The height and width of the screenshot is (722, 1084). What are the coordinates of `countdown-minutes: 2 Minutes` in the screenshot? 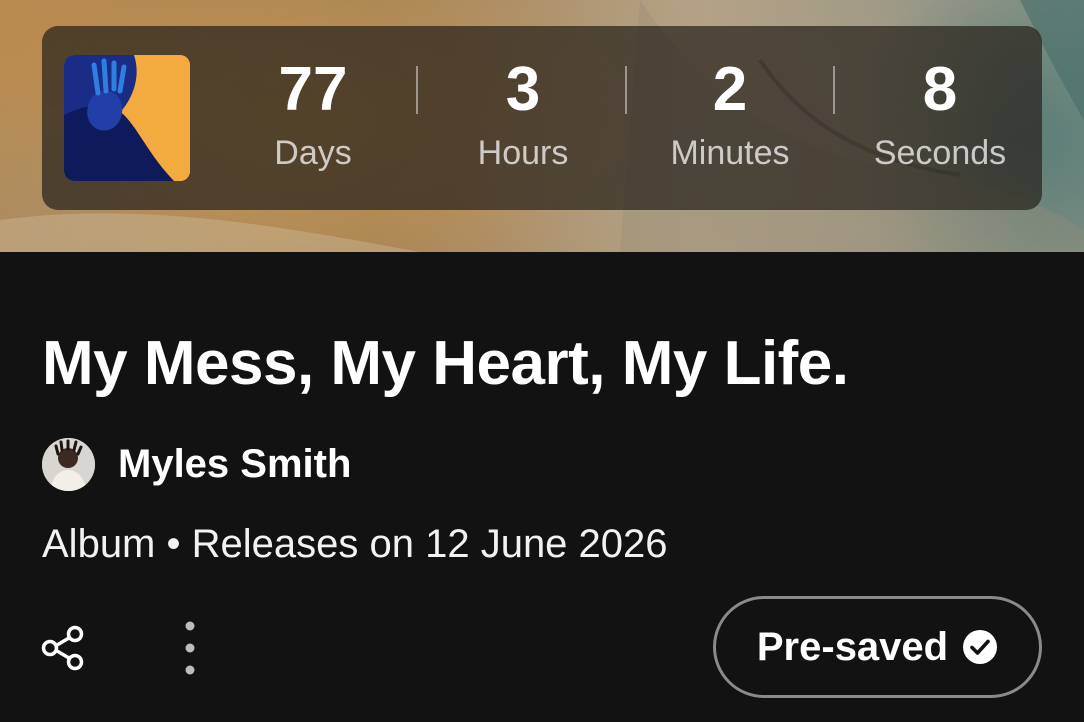 It's located at (730, 114).